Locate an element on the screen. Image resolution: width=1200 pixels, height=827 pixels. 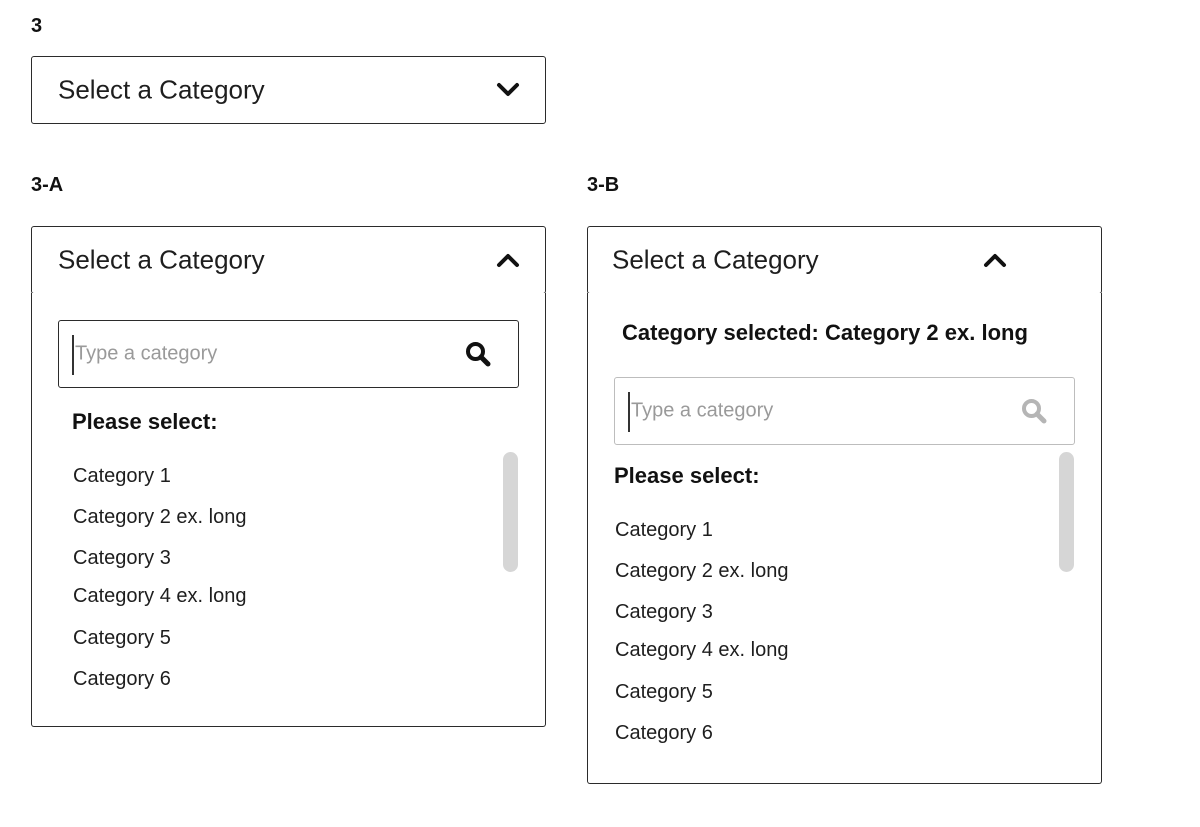
category-select-3b: Select a Category is located at coordinates (844, 260).